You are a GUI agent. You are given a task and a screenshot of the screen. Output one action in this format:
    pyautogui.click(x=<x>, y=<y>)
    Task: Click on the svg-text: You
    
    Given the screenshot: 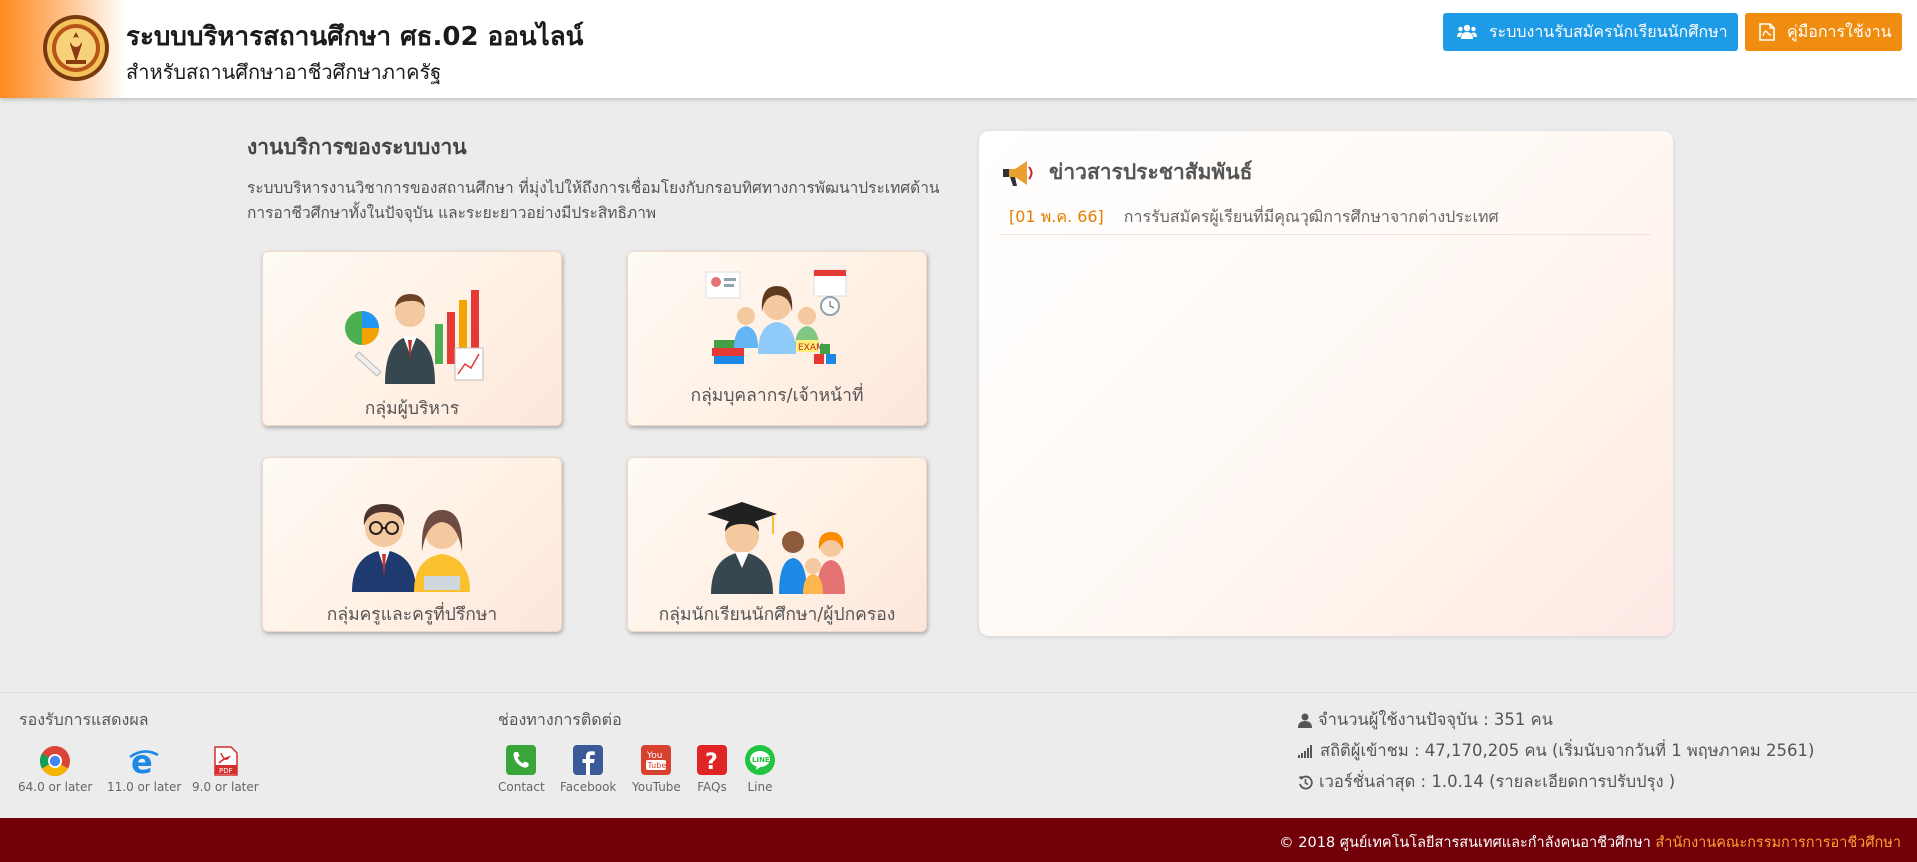 What is the action you would take?
    pyautogui.click(x=654, y=756)
    